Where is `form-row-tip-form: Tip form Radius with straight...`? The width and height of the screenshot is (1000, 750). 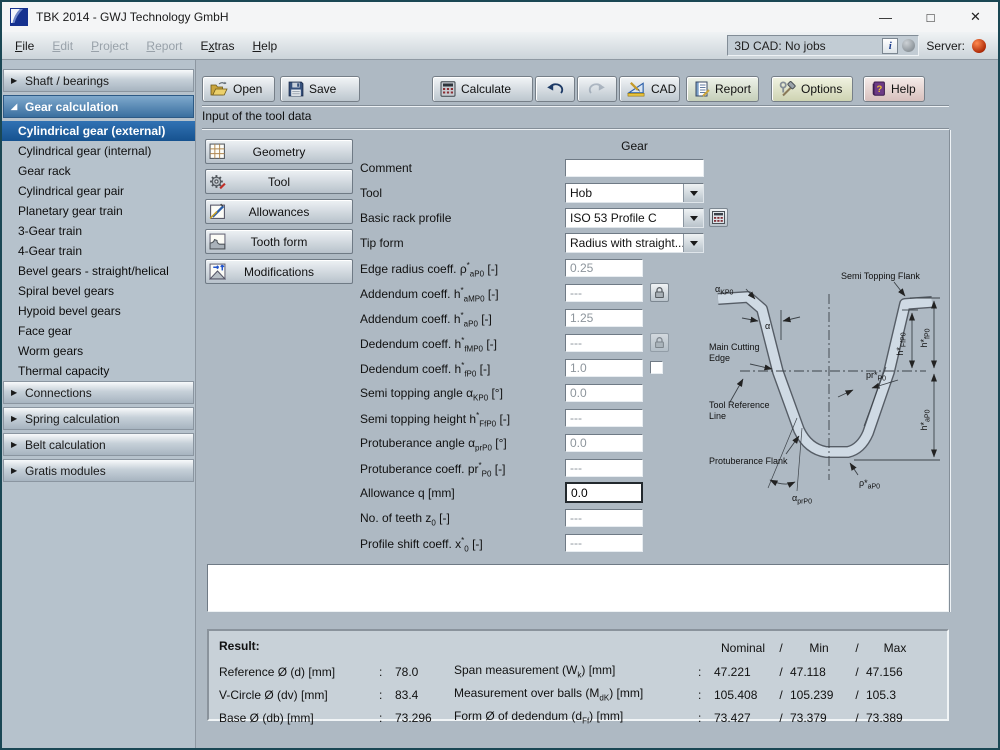
form-row-tip-form: Tip form Radius with straight... is located at coordinates (557, 244).